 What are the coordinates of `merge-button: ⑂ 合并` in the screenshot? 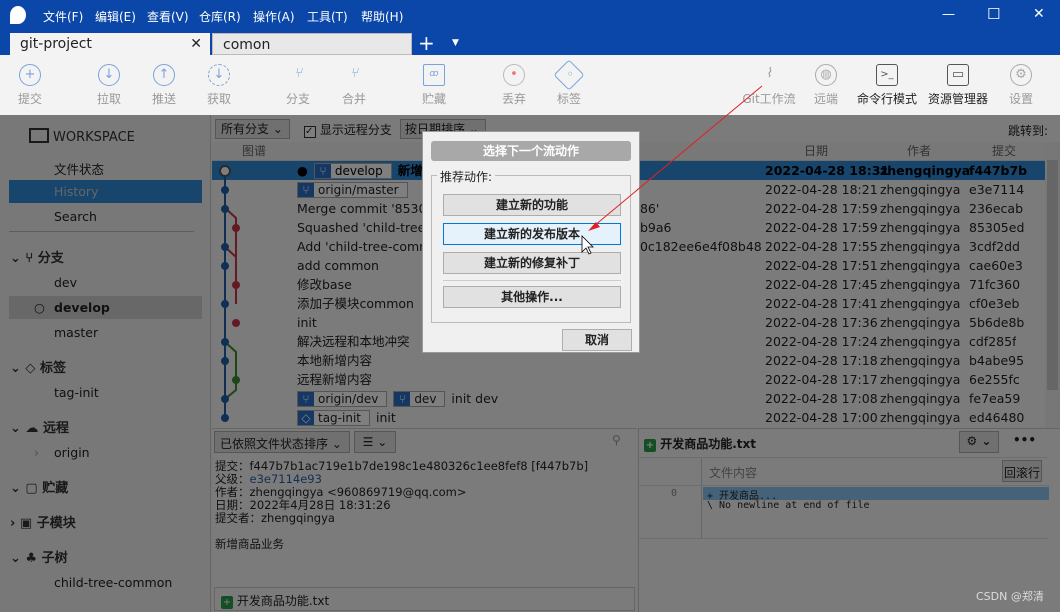 It's located at (354, 85).